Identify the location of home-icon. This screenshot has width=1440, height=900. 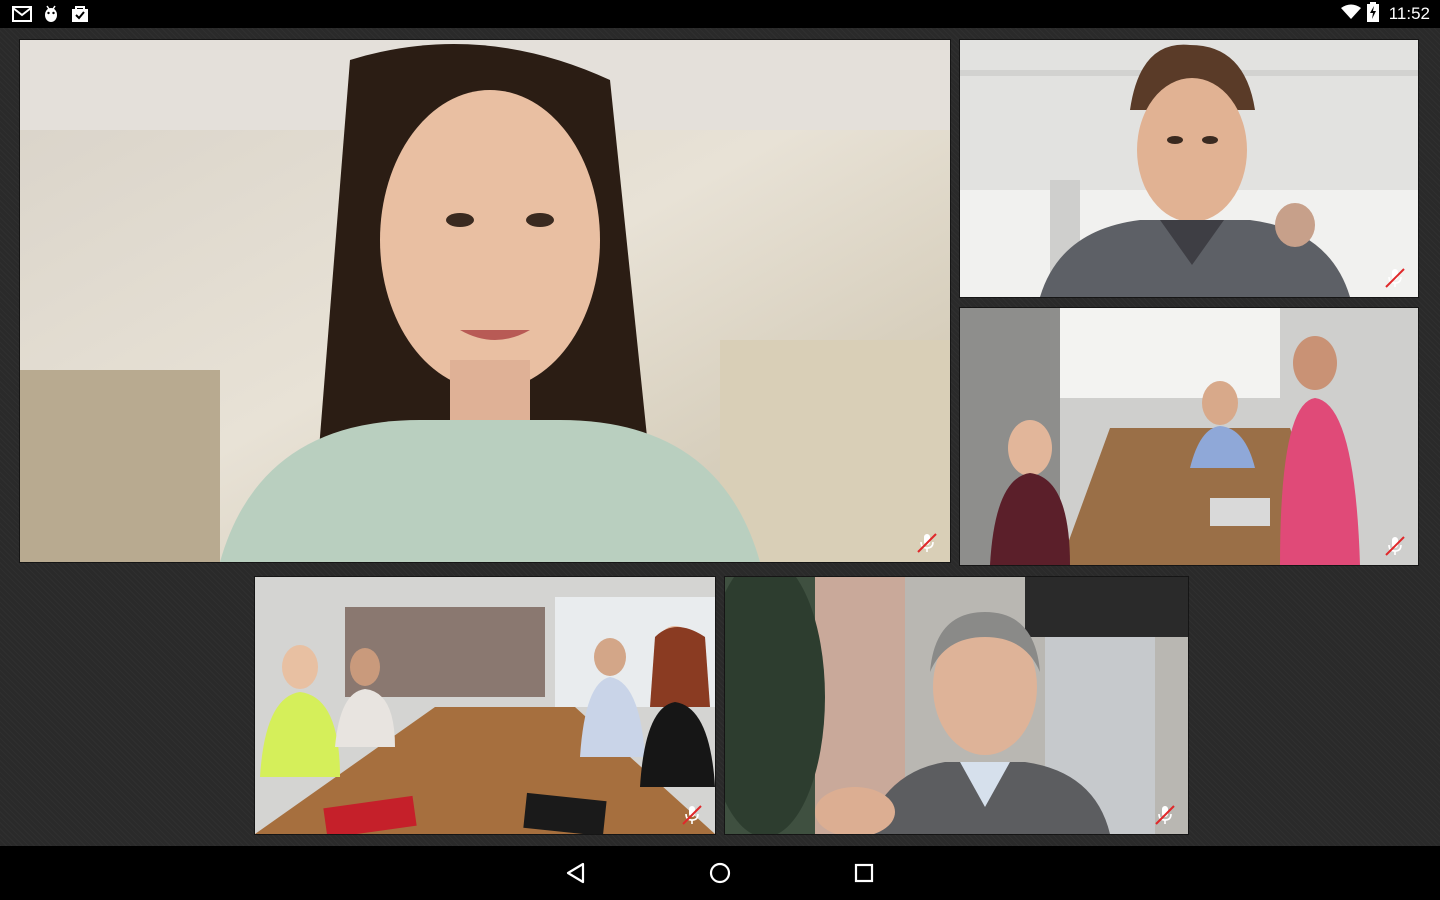
(720, 873).